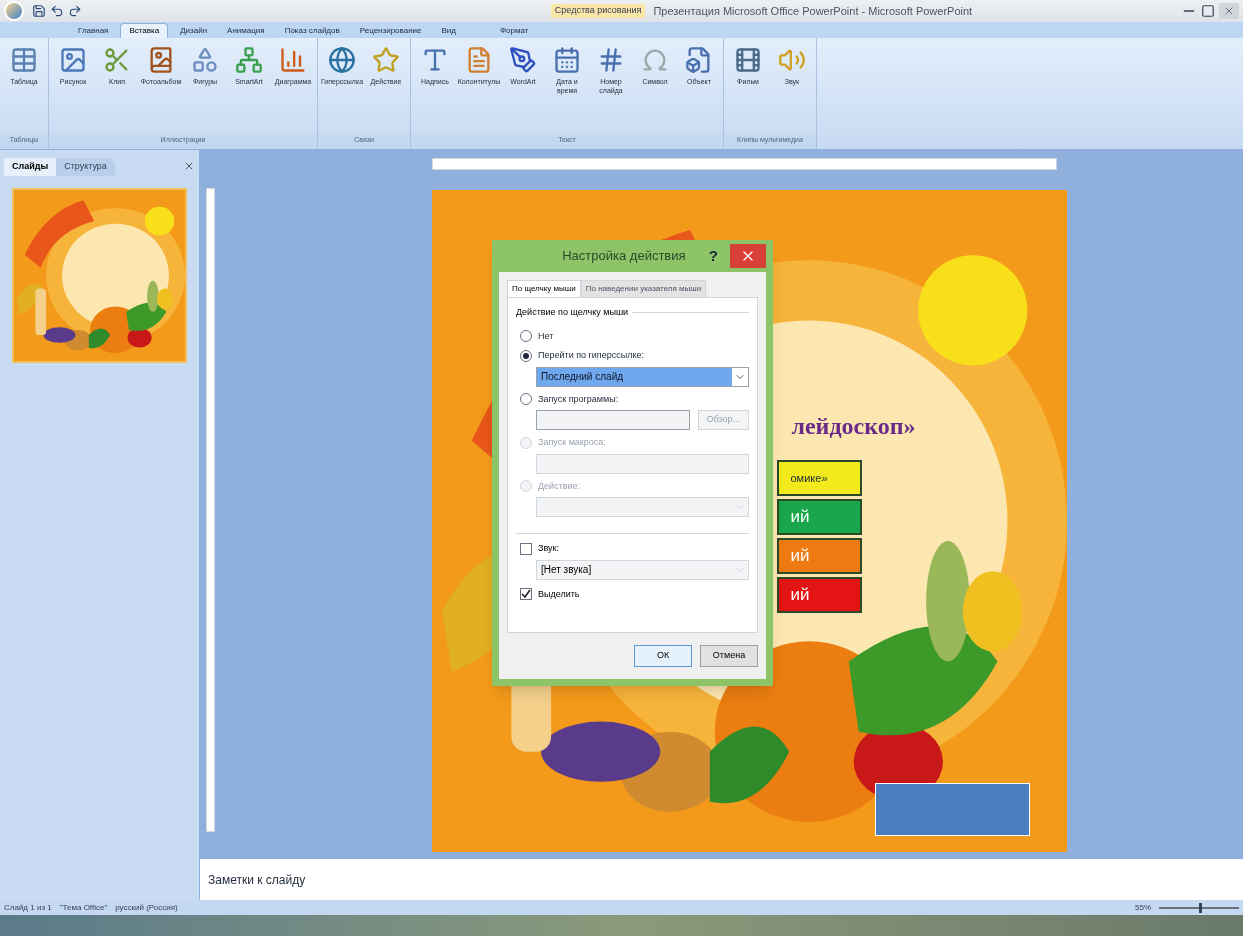  Describe the element at coordinates (582, 377) in the screenshot. I see `dropdown-value: Последний слайд` at that location.